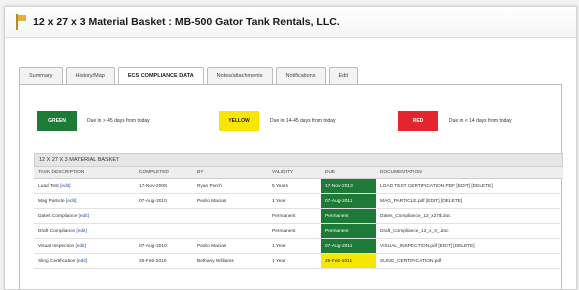  Describe the element at coordinates (84, 186) in the screenshot. I see `task-cell: Load Test [edit]` at that location.